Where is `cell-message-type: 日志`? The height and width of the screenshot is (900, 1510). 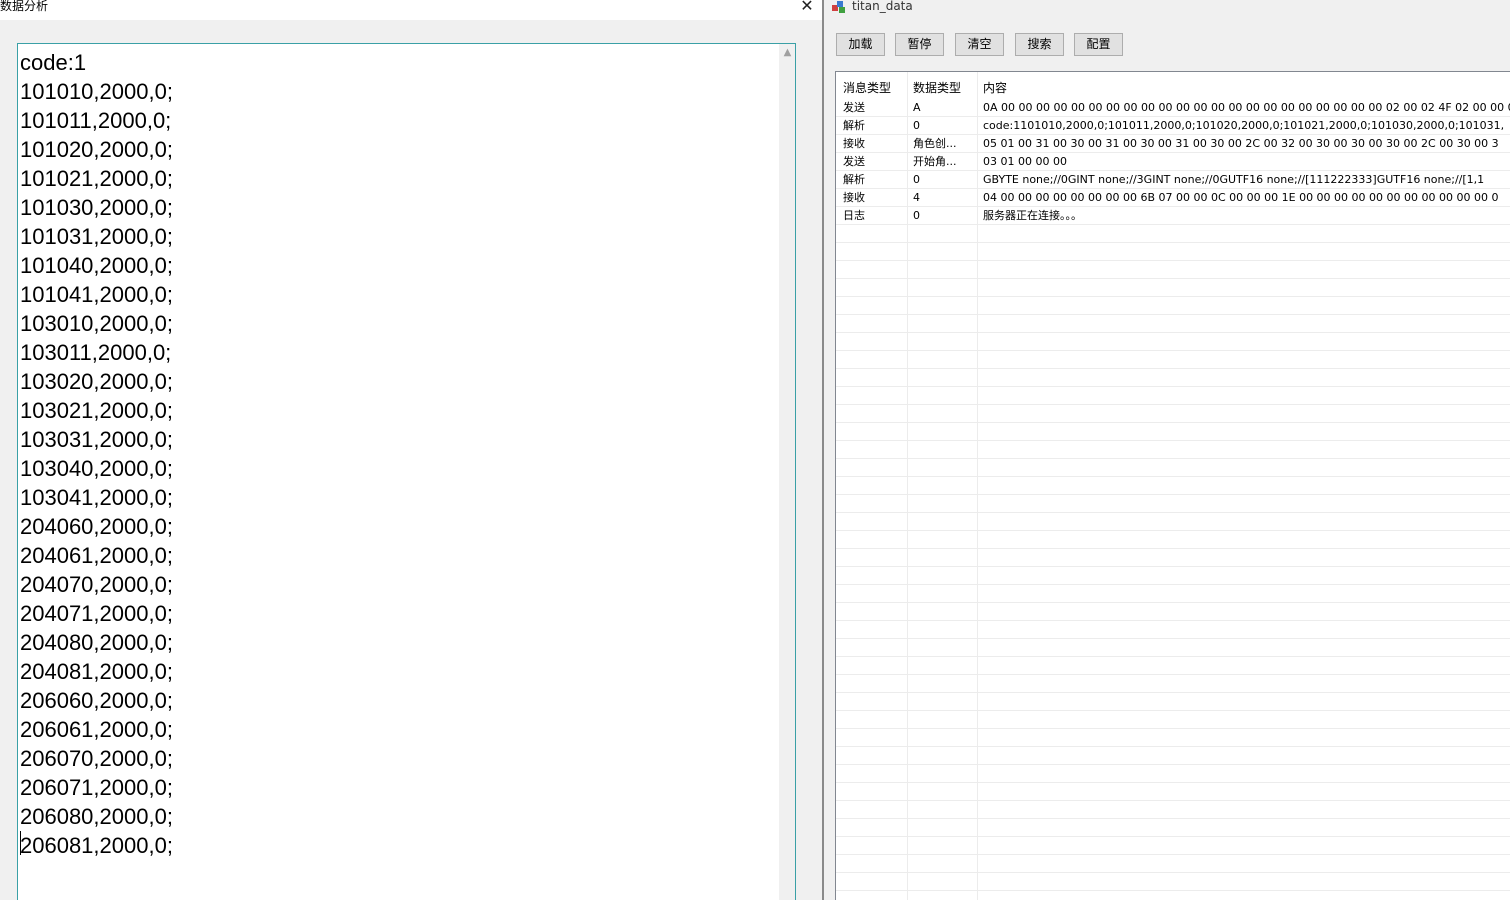
cell-message-type: 日志 is located at coordinates (854, 215).